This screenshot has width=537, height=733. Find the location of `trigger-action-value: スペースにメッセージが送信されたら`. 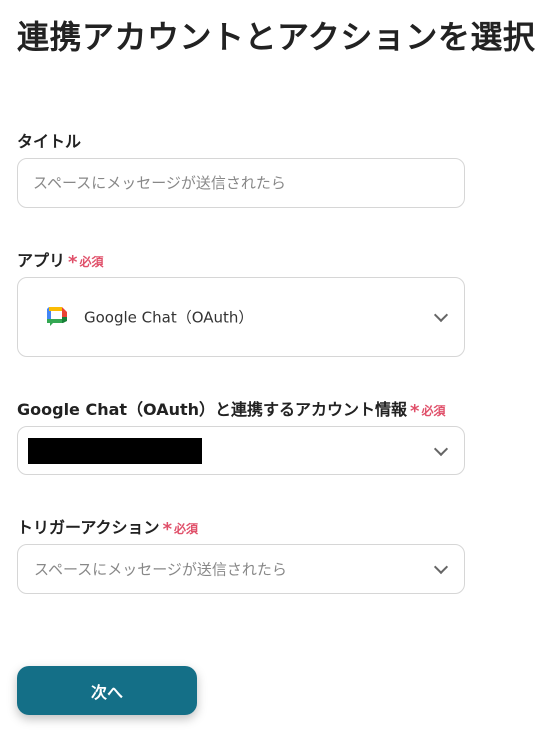

trigger-action-value: スペースにメッセージが送信されたら is located at coordinates (160, 569).